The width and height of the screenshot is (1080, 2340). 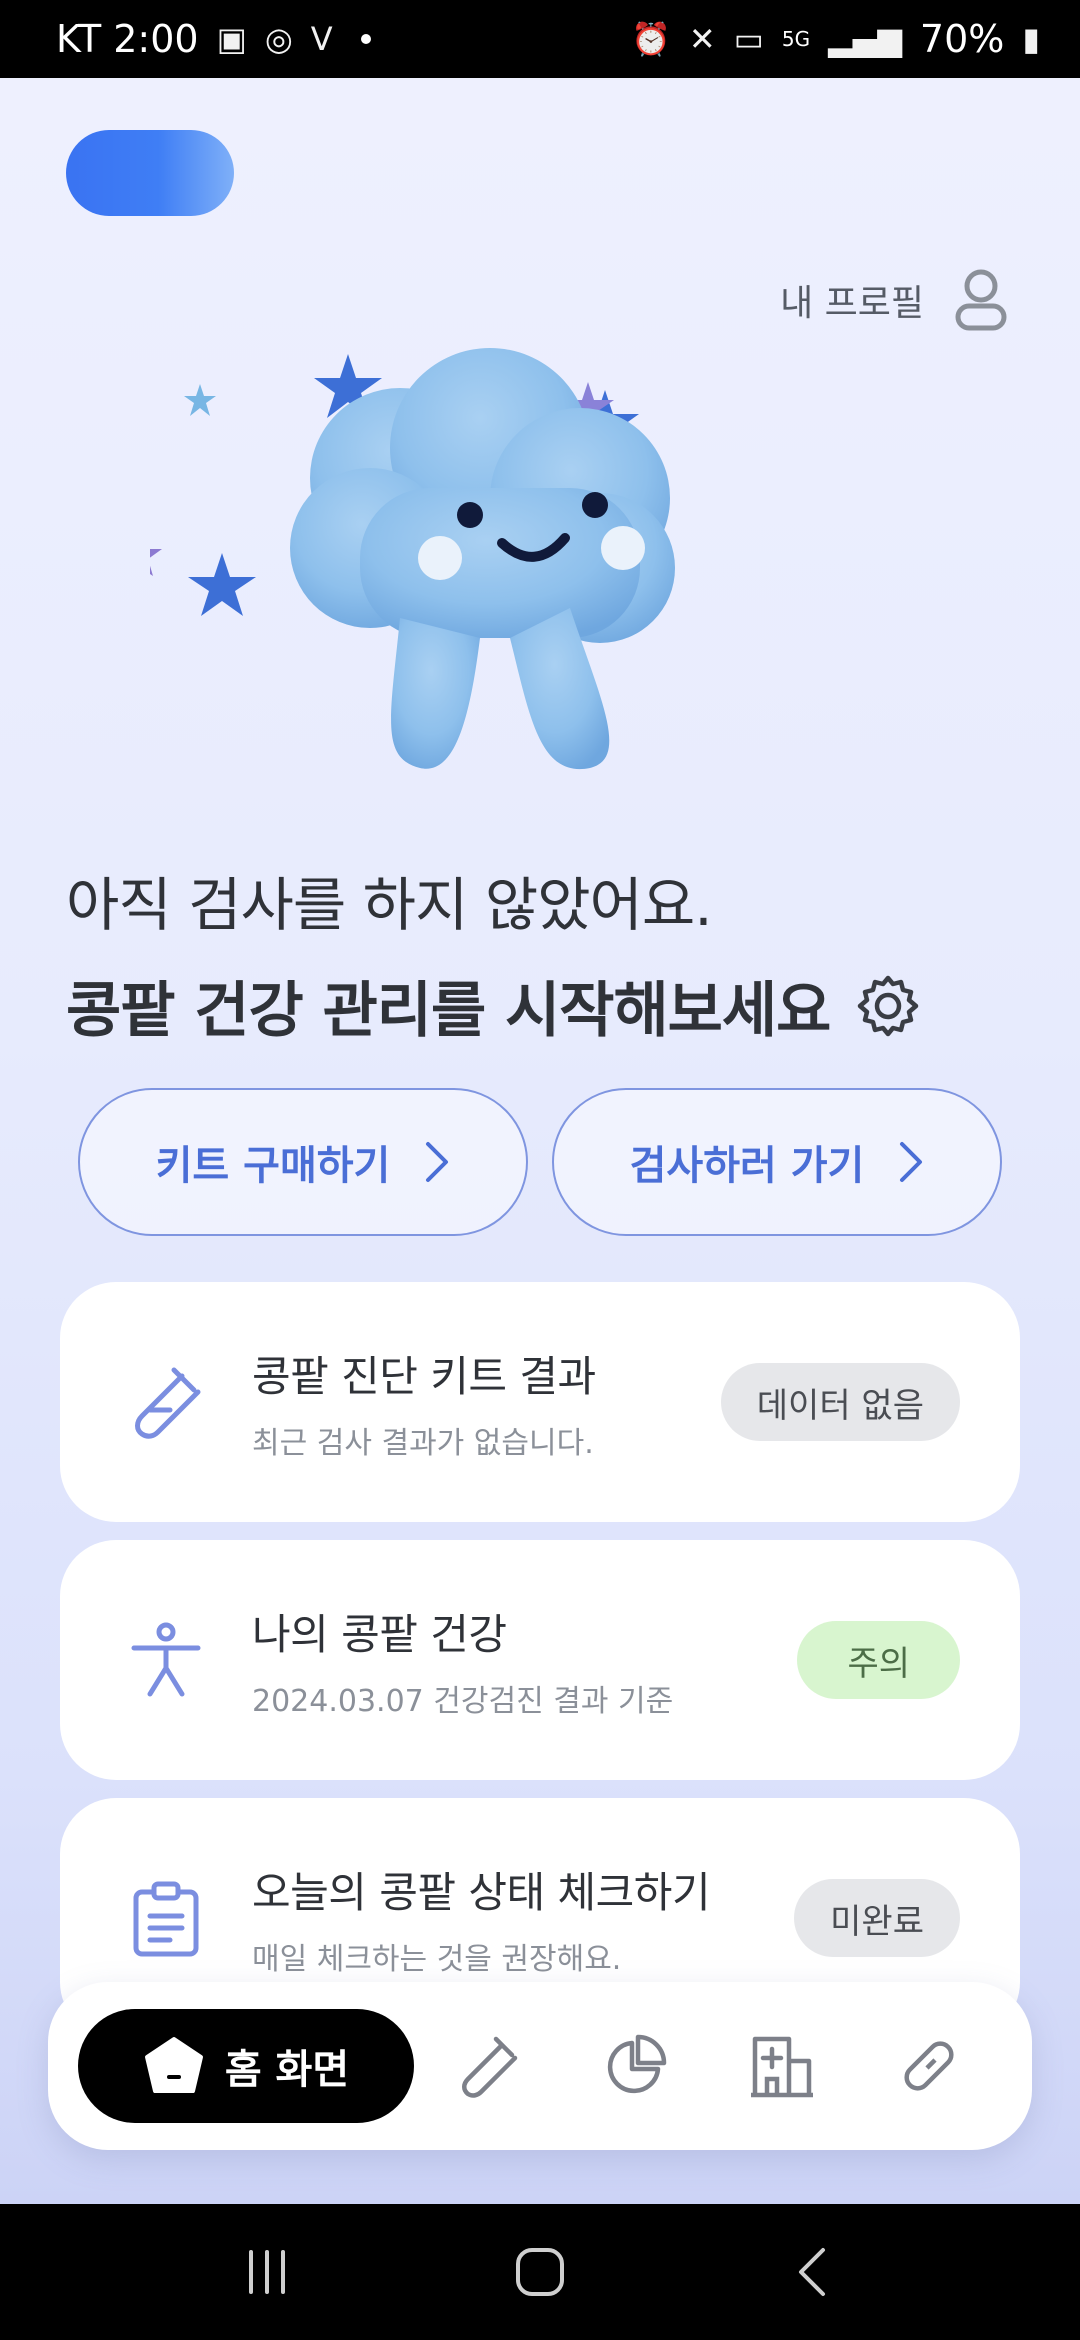 I want to click on system-nav-bar, so click(x=540, y=2272).